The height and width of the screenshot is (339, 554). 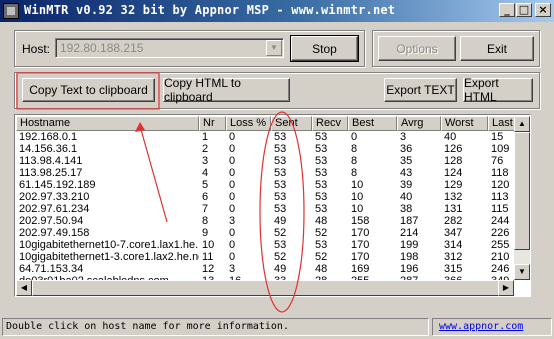 What do you see at coordinates (497, 161) in the screenshot?
I see `table-cell: 76` at bounding box center [497, 161].